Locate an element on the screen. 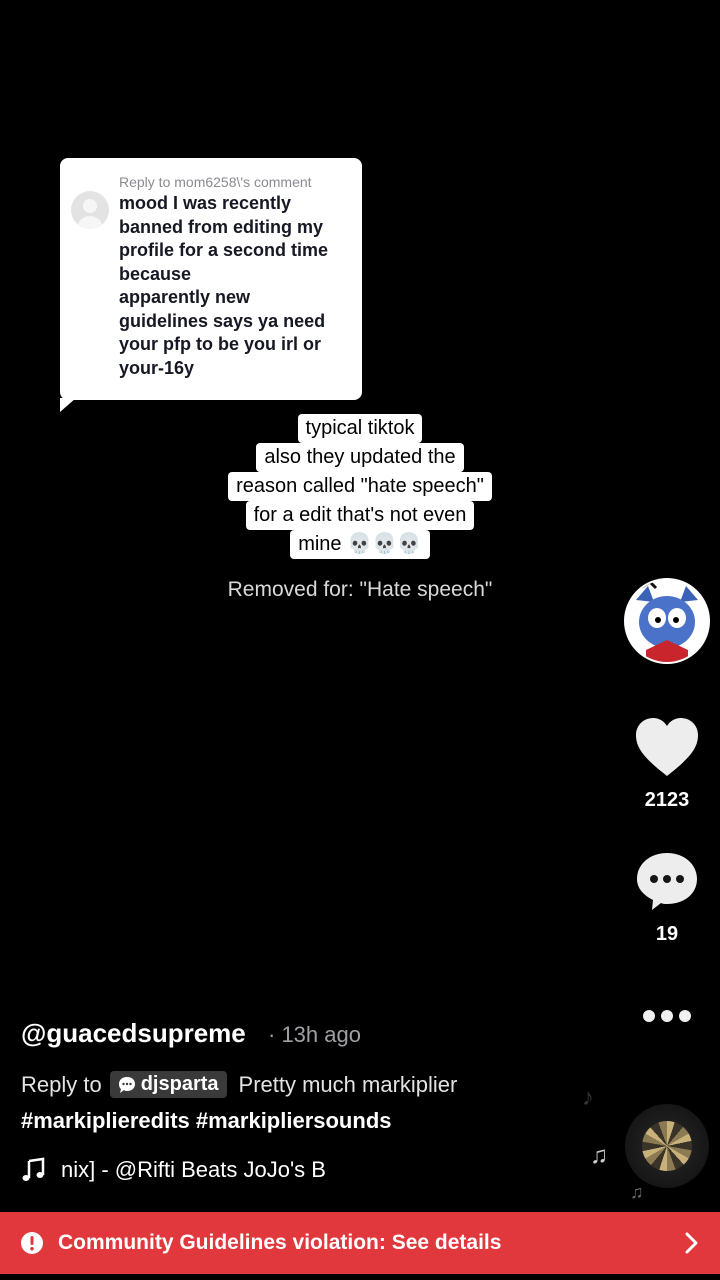 The image size is (720, 1280). caption-line: mine 💀💀💀 is located at coordinates (360, 544).